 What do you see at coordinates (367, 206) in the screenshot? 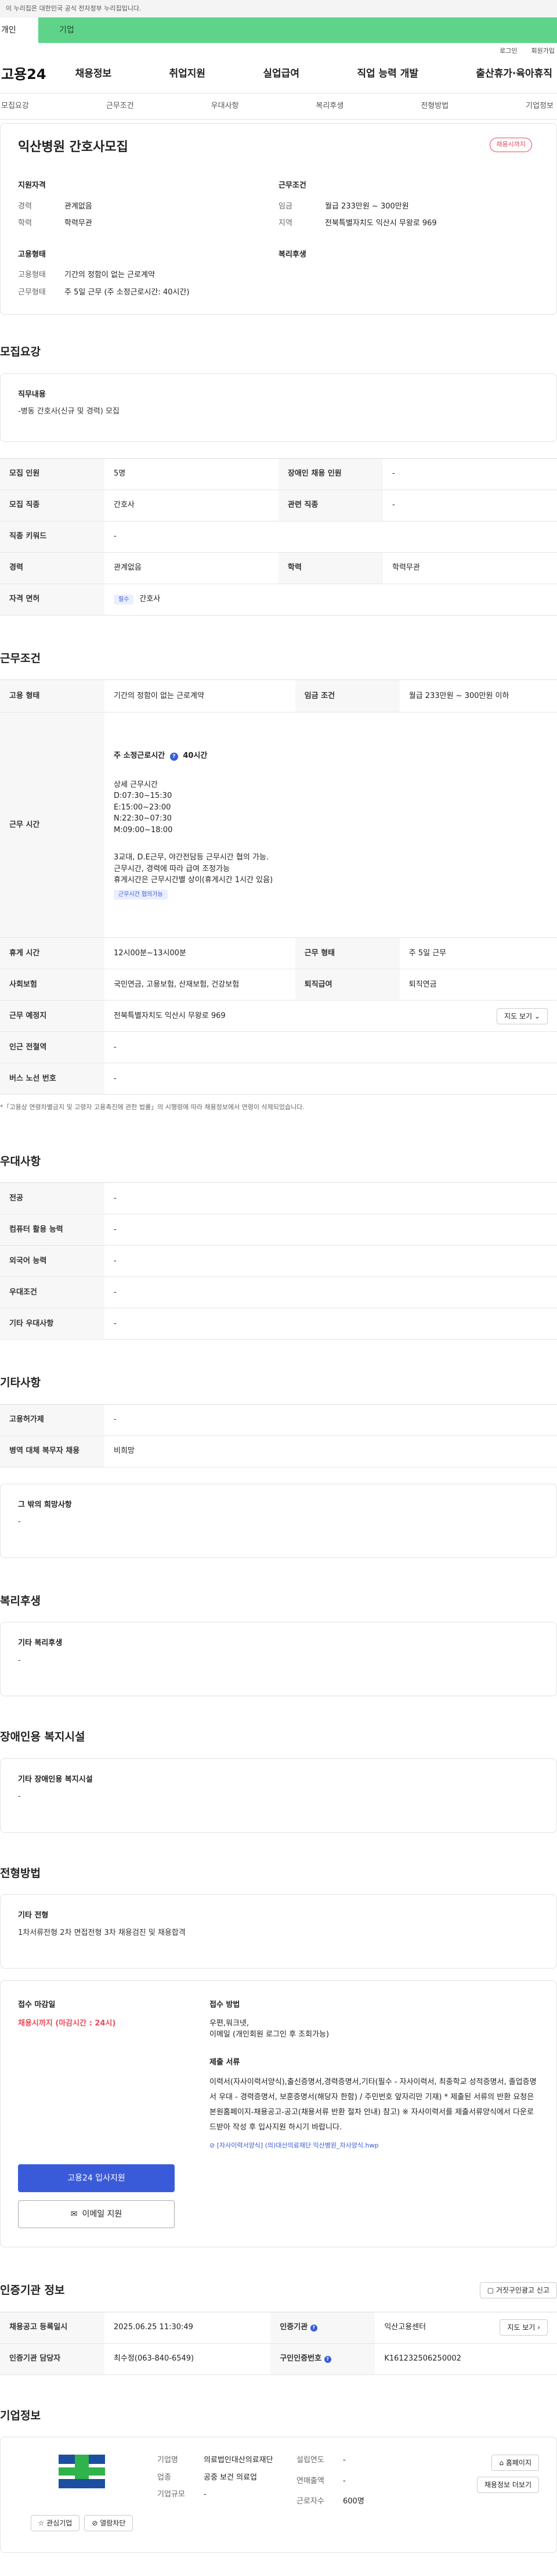
I see `cond-value: 월급 233만원 ~ 300만원` at bounding box center [367, 206].